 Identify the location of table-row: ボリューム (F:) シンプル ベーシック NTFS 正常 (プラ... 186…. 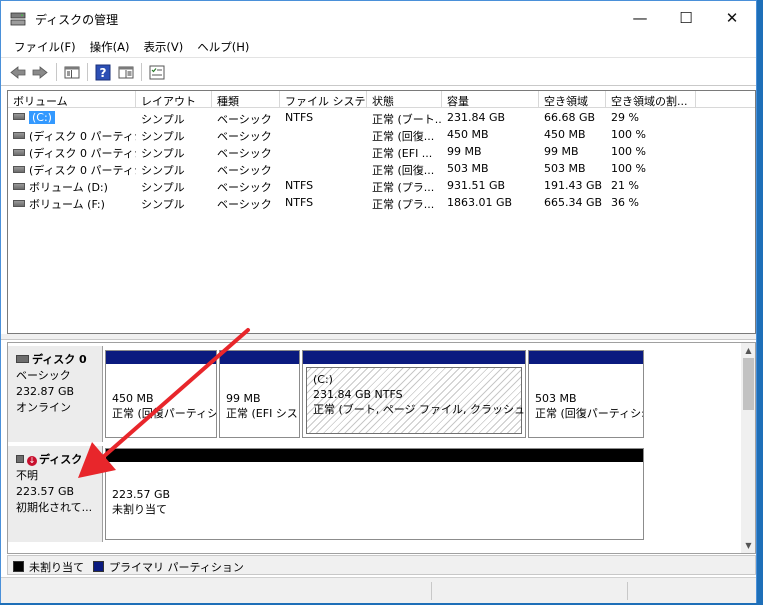
(381, 202).